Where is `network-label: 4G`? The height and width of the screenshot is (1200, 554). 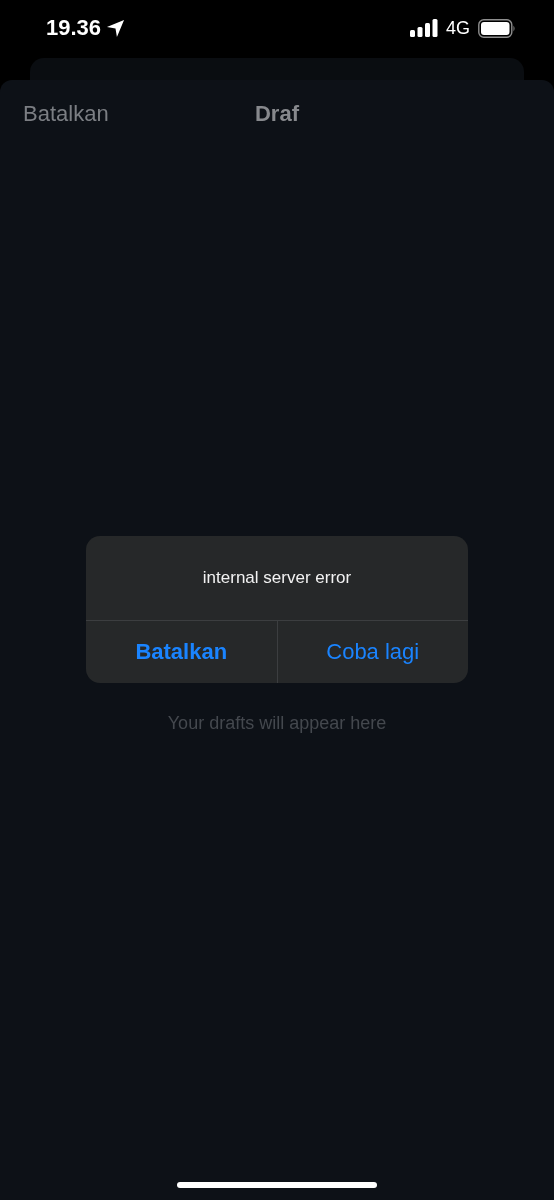 network-label: 4G is located at coordinates (458, 28).